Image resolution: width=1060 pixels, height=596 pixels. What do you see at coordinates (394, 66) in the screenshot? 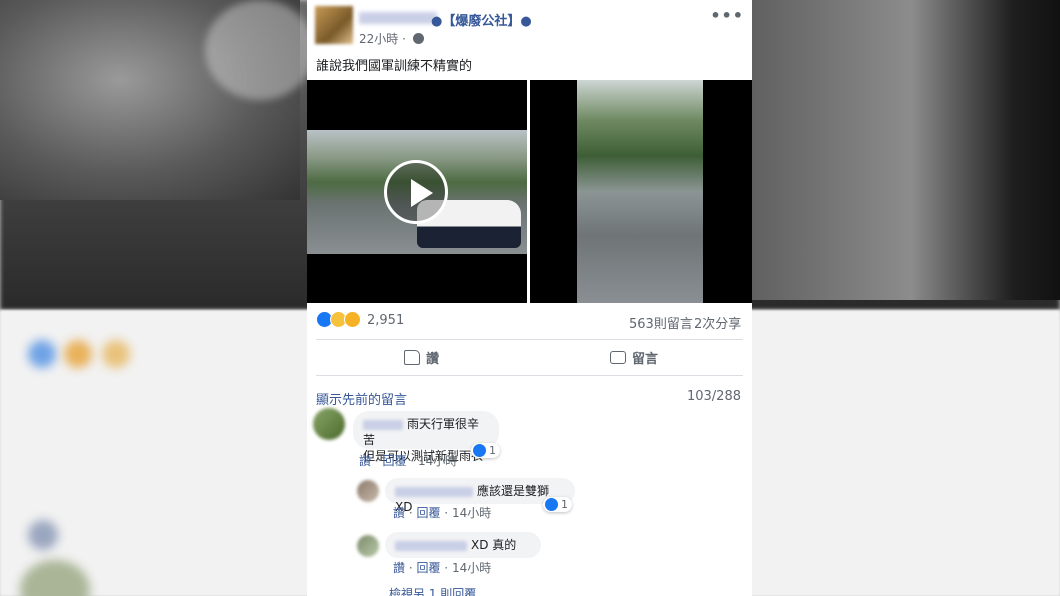
I see `post-caption: 誰說我們國軍訓練不精實的` at bounding box center [394, 66].